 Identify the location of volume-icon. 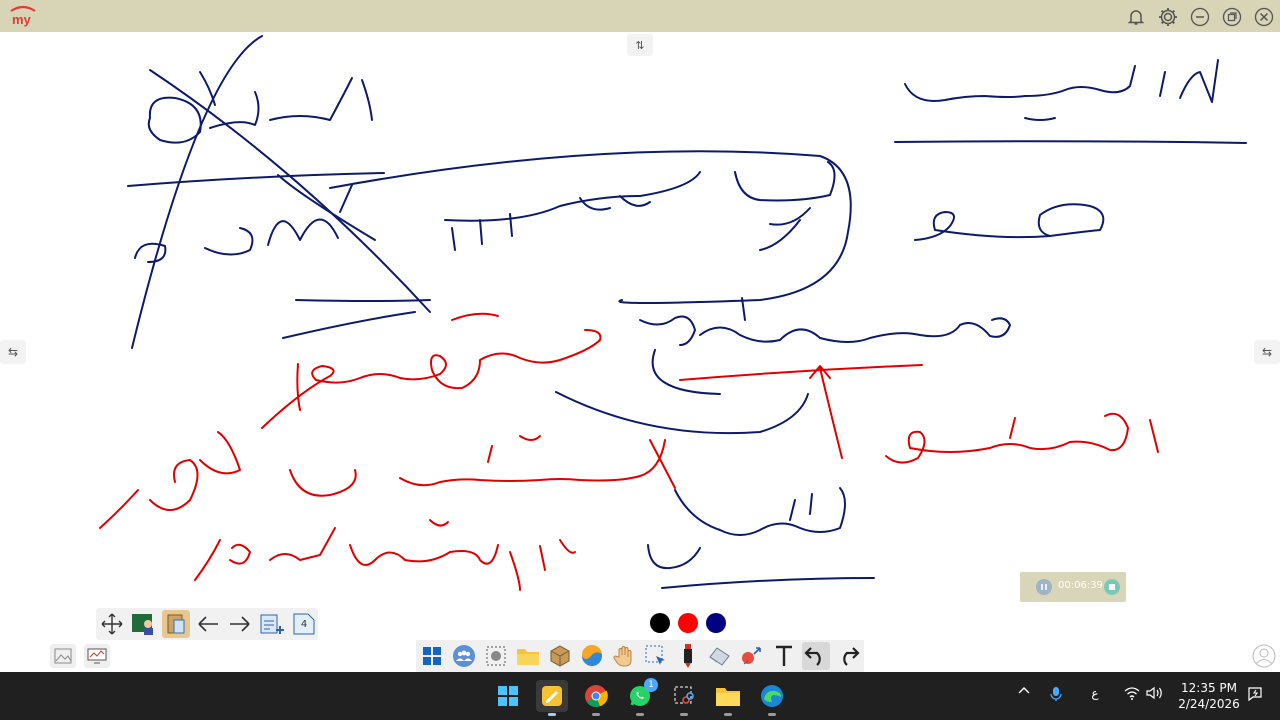
(1155, 693).